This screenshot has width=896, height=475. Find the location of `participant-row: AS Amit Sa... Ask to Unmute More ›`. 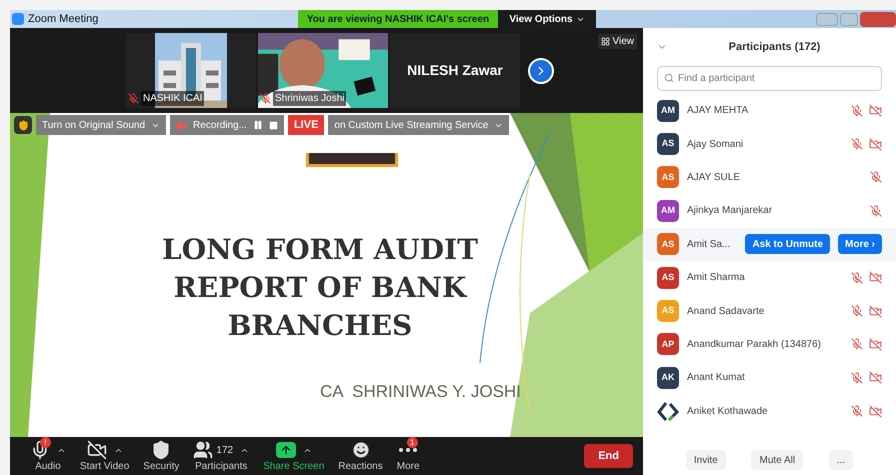

participant-row: AS Amit Sa... Ask to Unmute More › is located at coordinates (769, 244).